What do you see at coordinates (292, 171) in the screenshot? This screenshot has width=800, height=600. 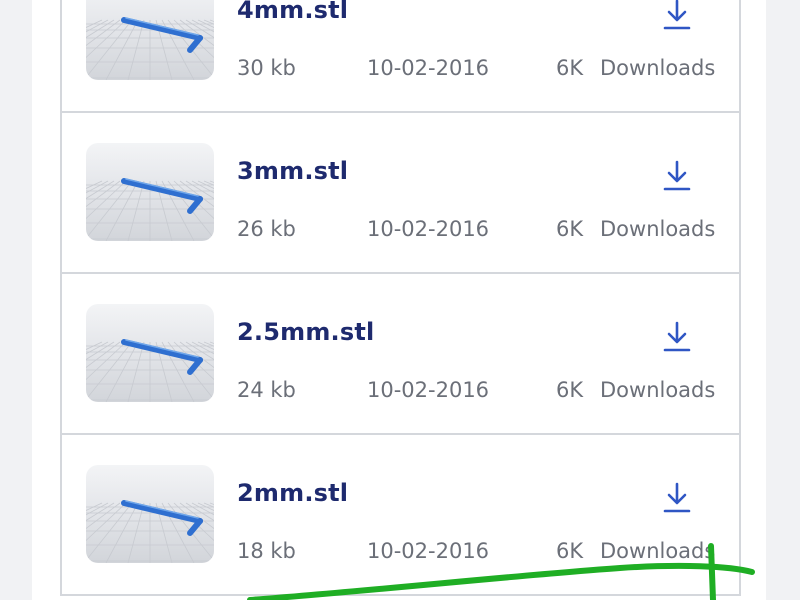 I see `file-name: 3mm.stl` at bounding box center [292, 171].